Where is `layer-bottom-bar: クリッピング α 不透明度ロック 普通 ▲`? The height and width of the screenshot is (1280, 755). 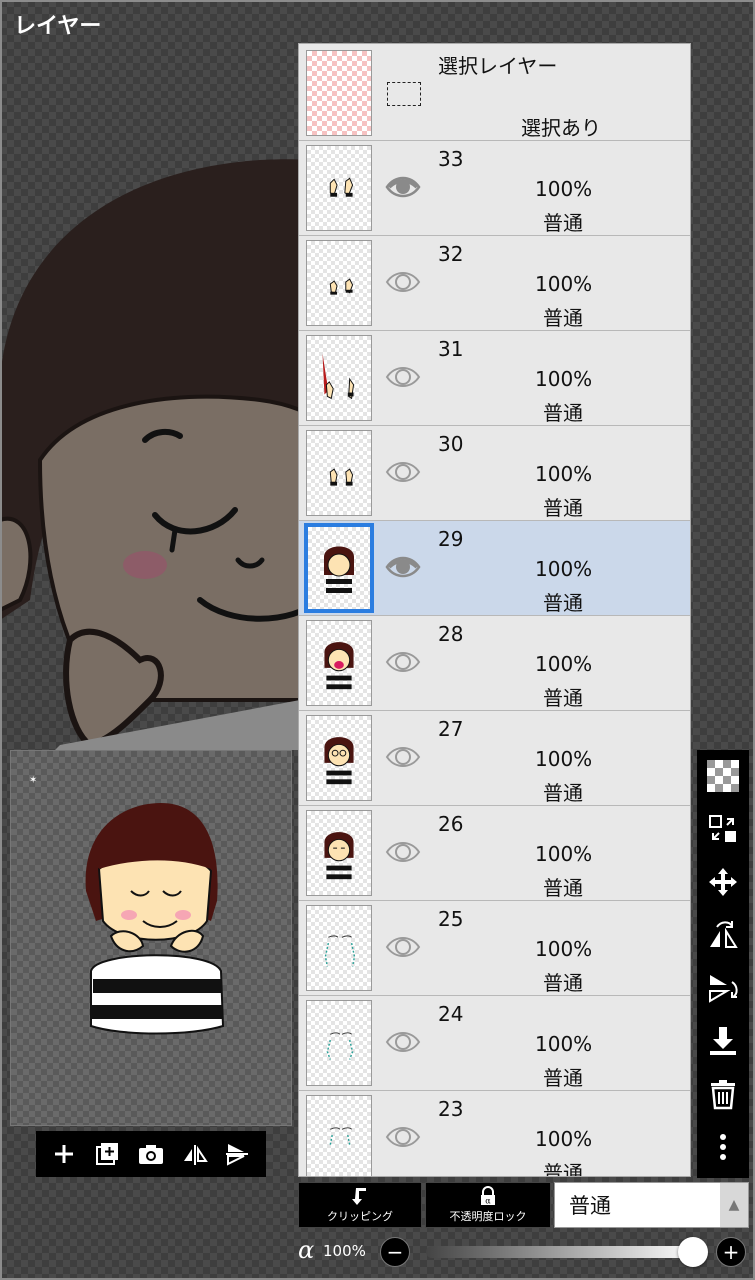
layer-bottom-bar: クリッピング α 不透明度ロック 普通 ▲ is located at coordinates (523, 1205).